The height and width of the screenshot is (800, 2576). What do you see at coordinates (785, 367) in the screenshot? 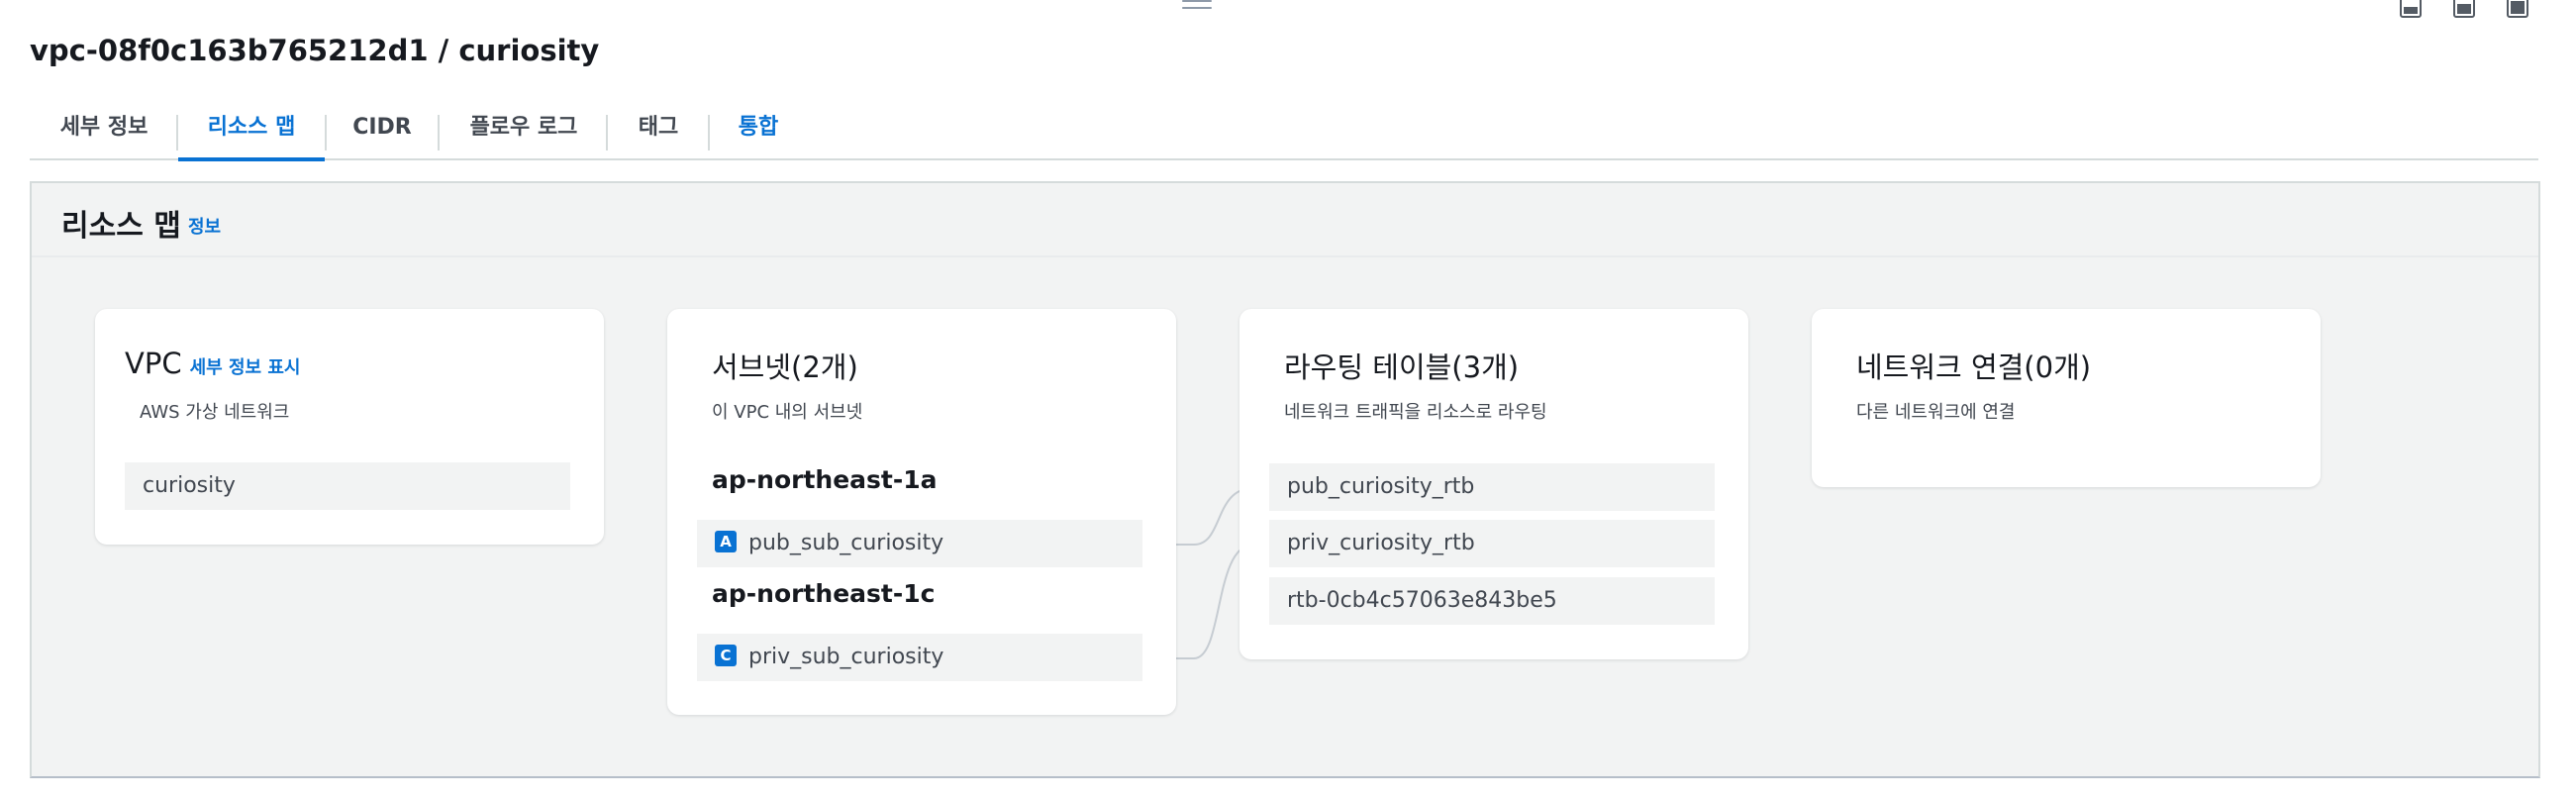
I see `subnets-card-title: 서브넷(2개)` at bounding box center [785, 367].